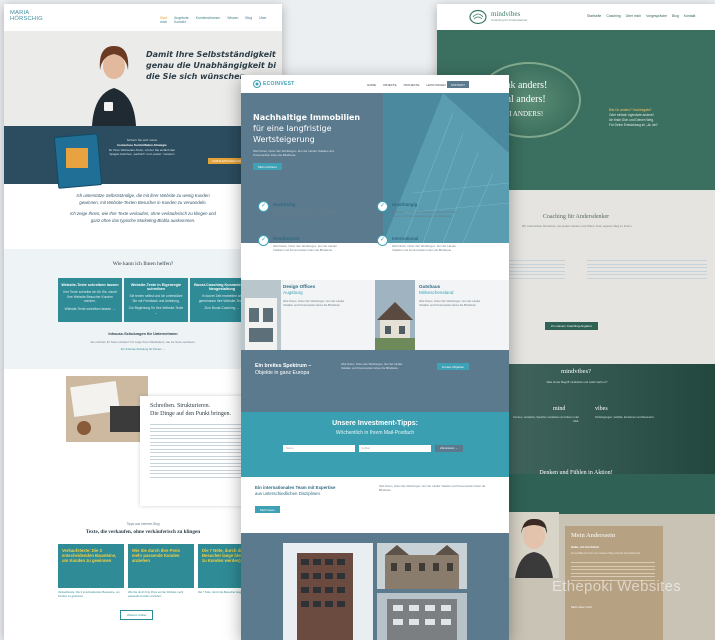  What do you see at coordinates (180, 22) in the screenshot?
I see `maria-nav-item: Kontakt` at bounding box center [180, 22].